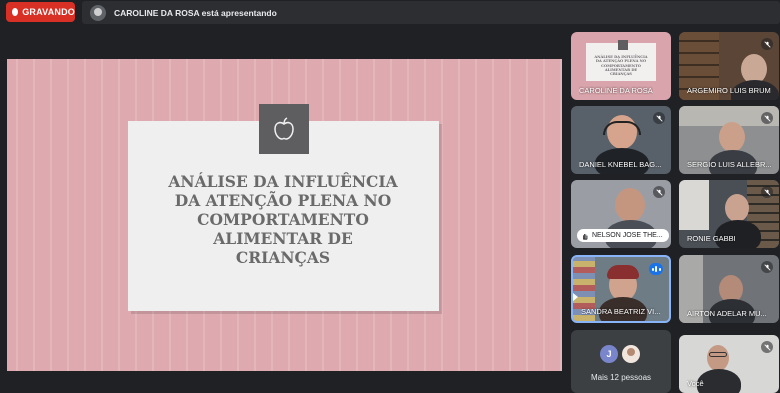 The image size is (780, 393). Describe the element at coordinates (283, 238) in the screenshot. I see `slide-title-line: ALIMENTAR DE` at that location.